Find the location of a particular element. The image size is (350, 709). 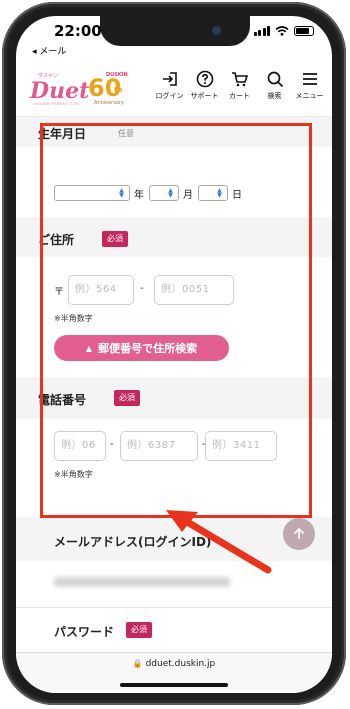

nav-menu-label: メニュー is located at coordinates (309, 96).